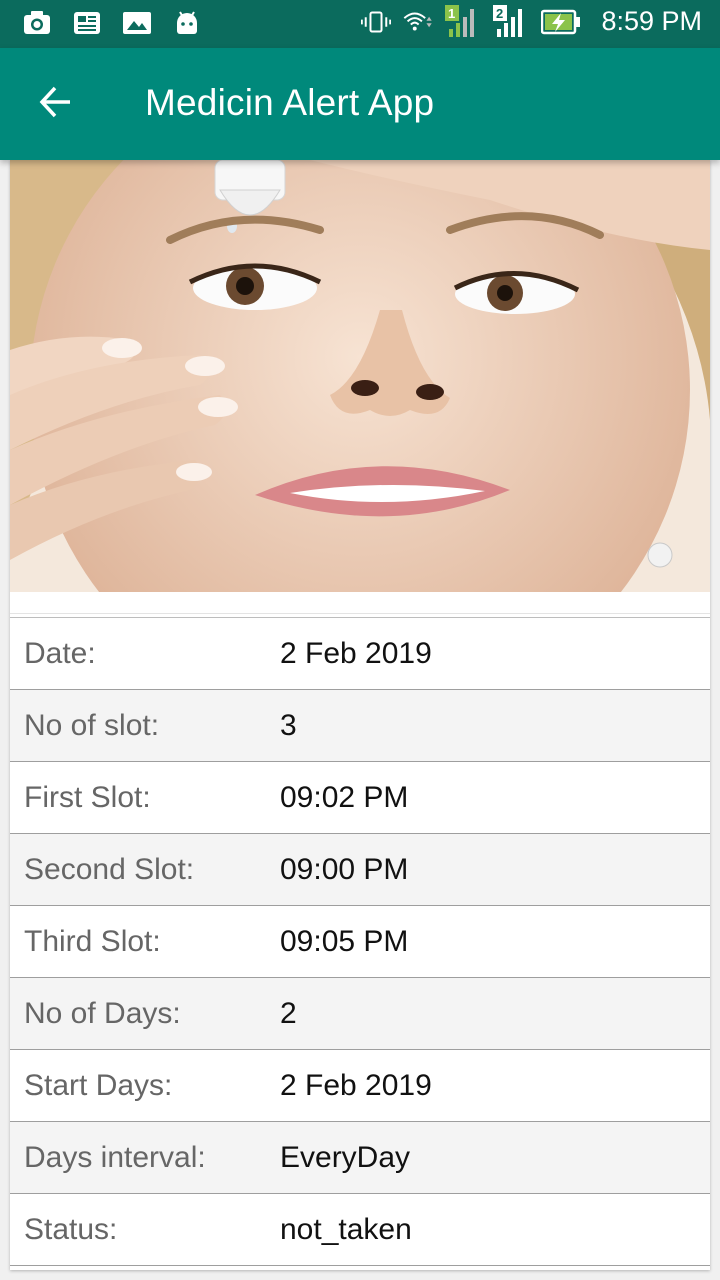  What do you see at coordinates (511, 20) in the screenshot?
I see `signal-sim2-icon: 2` at bounding box center [511, 20].